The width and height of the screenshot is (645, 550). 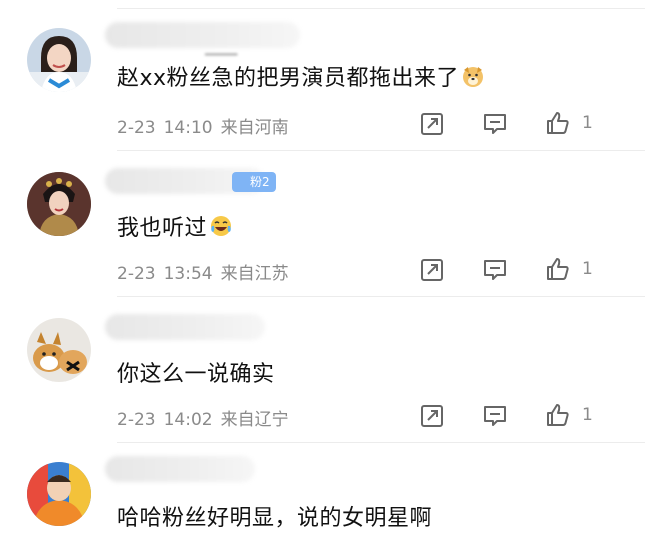 What do you see at coordinates (301, 77) in the screenshot?
I see `comment-text: 赵xx粉丝急的把男演员都拖出来了` at bounding box center [301, 77].